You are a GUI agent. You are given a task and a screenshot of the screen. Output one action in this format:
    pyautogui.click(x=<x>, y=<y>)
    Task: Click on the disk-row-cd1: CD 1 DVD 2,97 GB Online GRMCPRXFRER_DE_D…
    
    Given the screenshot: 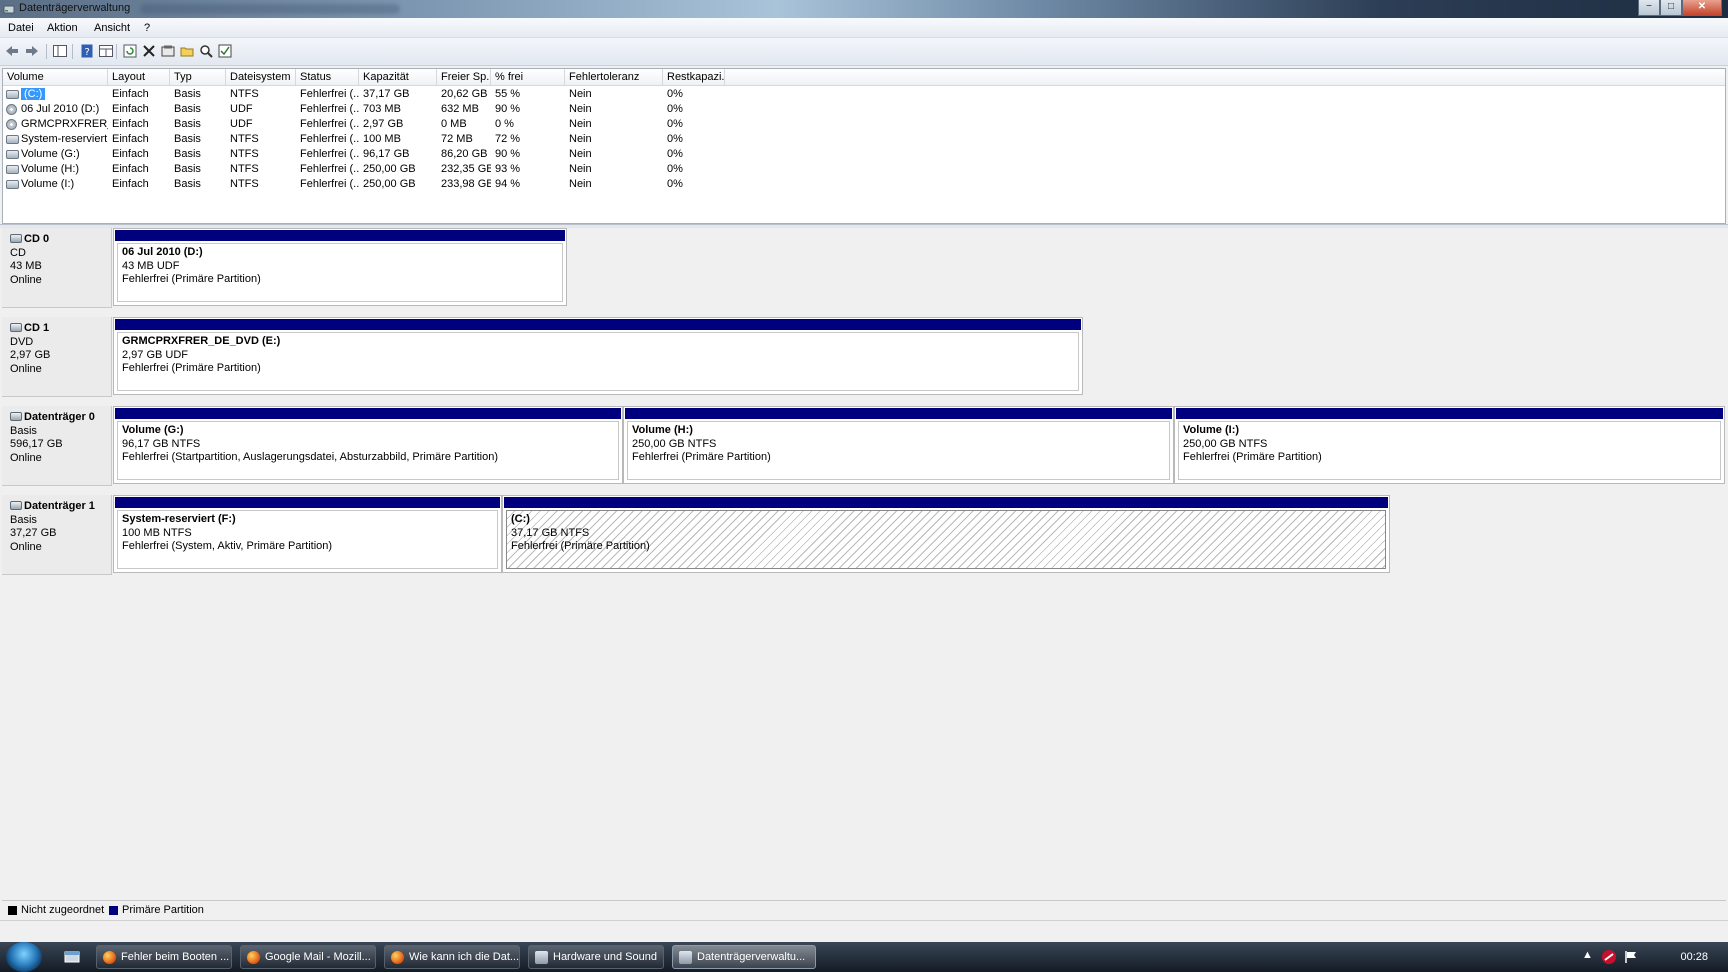 What is the action you would take?
    pyautogui.click(x=864, y=357)
    